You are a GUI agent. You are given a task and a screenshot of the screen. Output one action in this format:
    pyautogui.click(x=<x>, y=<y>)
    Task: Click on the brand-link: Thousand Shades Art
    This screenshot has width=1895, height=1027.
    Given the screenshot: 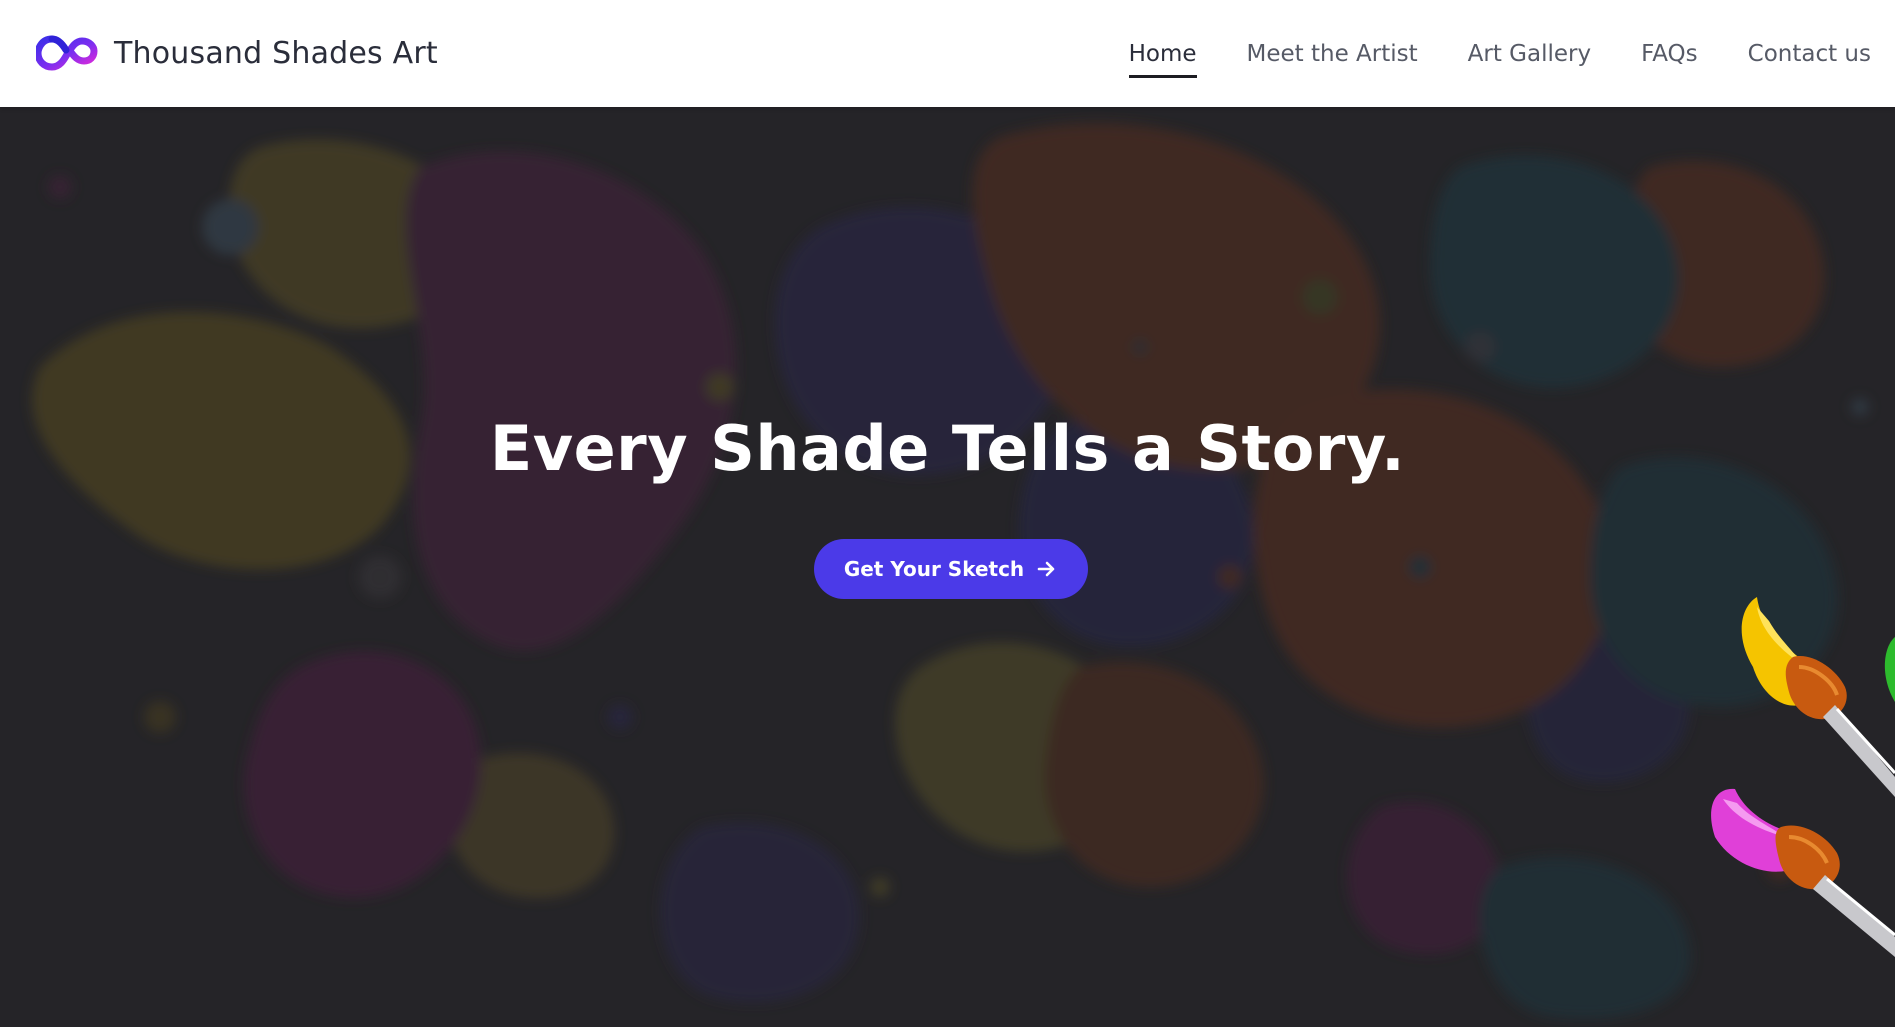 What is the action you would take?
    pyautogui.click(x=236, y=53)
    